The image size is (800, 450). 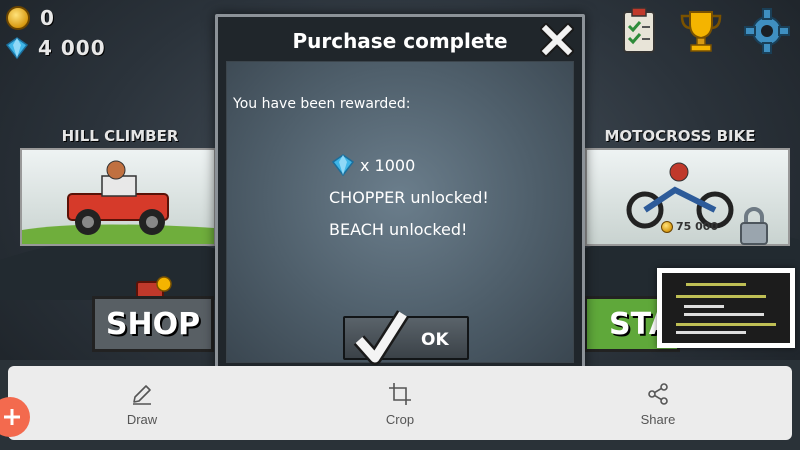 What do you see at coordinates (658, 419) in the screenshot?
I see `share-label: Share` at bounding box center [658, 419].